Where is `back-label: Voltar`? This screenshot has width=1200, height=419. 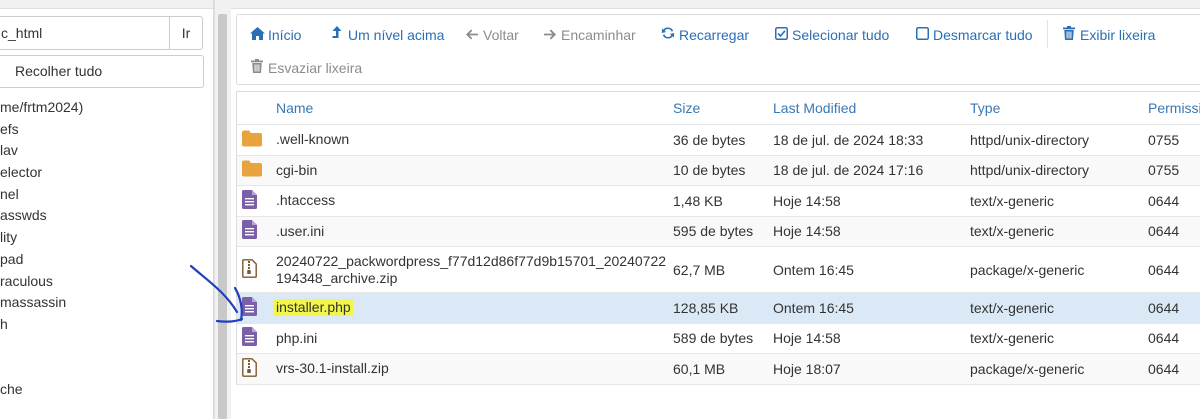
back-label: Voltar is located at coordinates (501, 35).